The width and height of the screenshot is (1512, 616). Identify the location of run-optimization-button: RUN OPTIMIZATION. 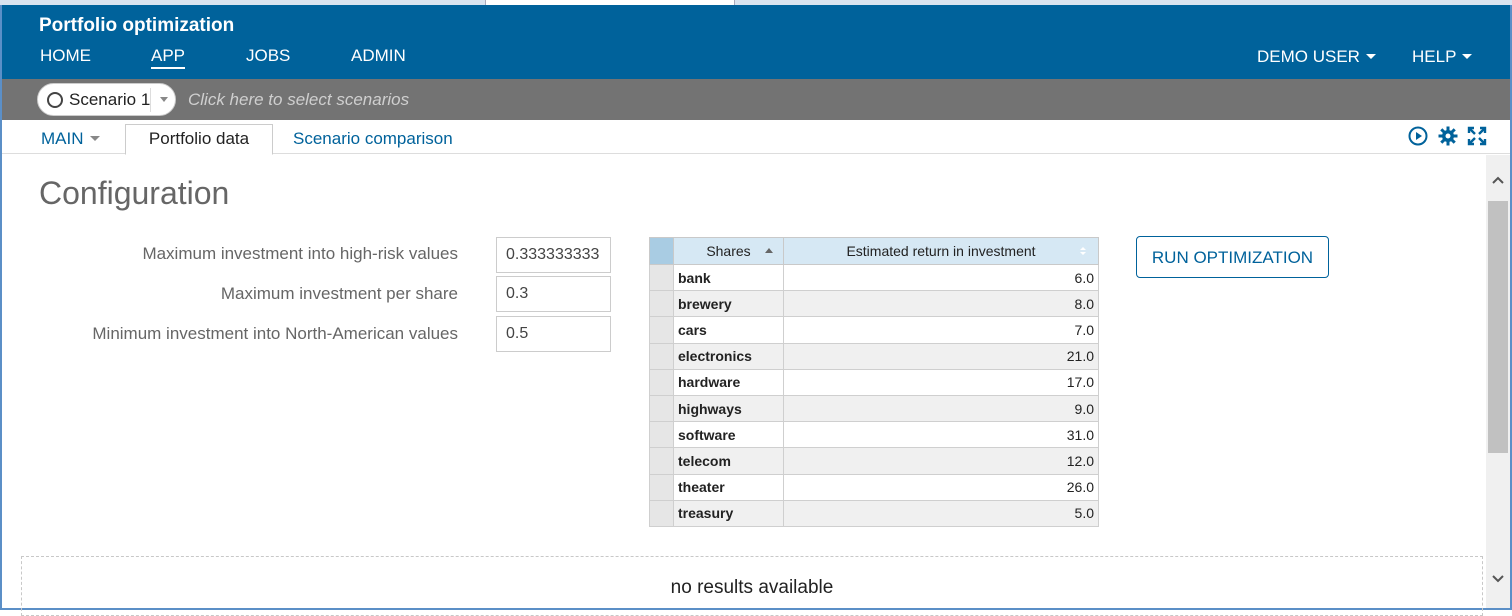
(1232, 257).